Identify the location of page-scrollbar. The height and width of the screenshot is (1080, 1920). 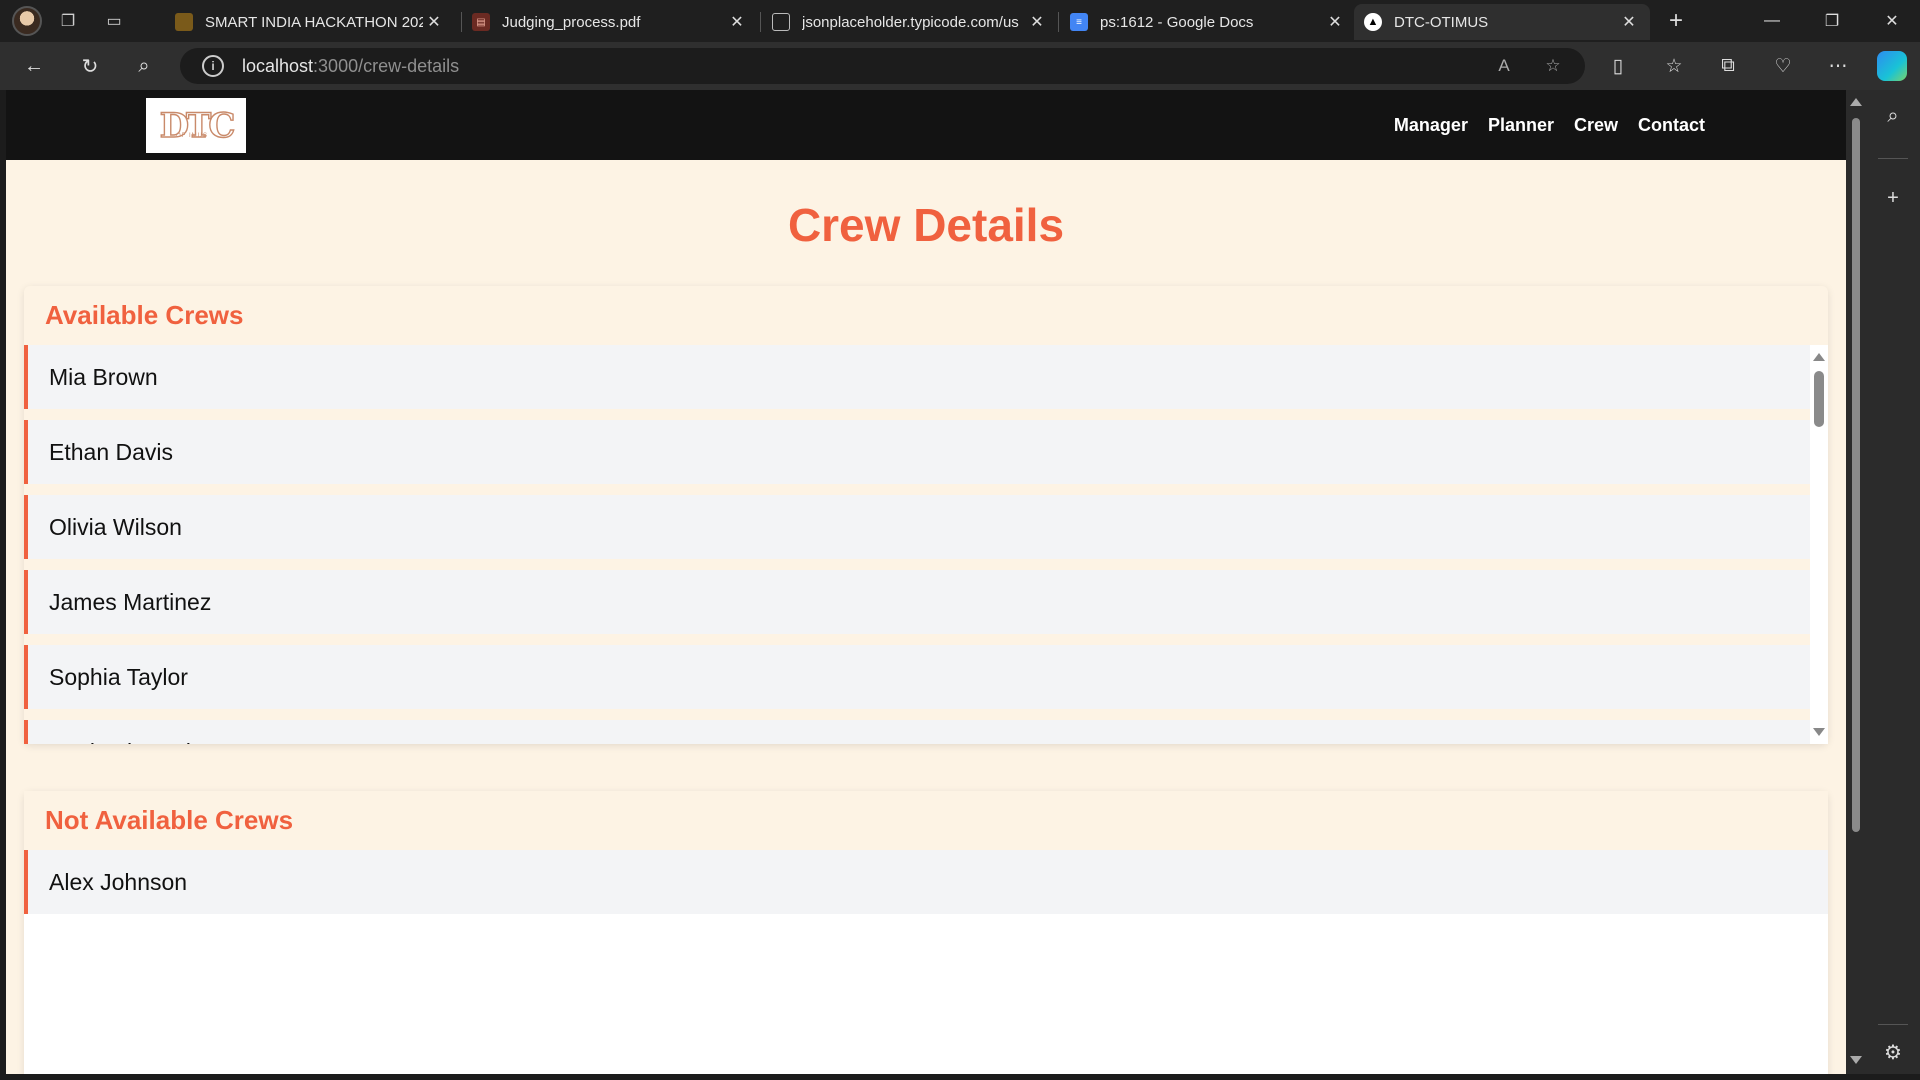
(1856, 582).